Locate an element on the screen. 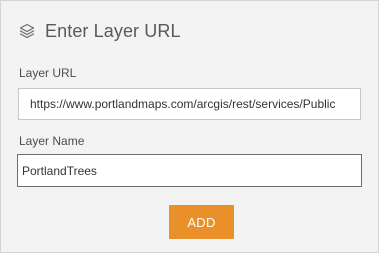 Image resolution: width=379 pixels, height=253 pixels. layers-icon is located at coordinates (27, 31).